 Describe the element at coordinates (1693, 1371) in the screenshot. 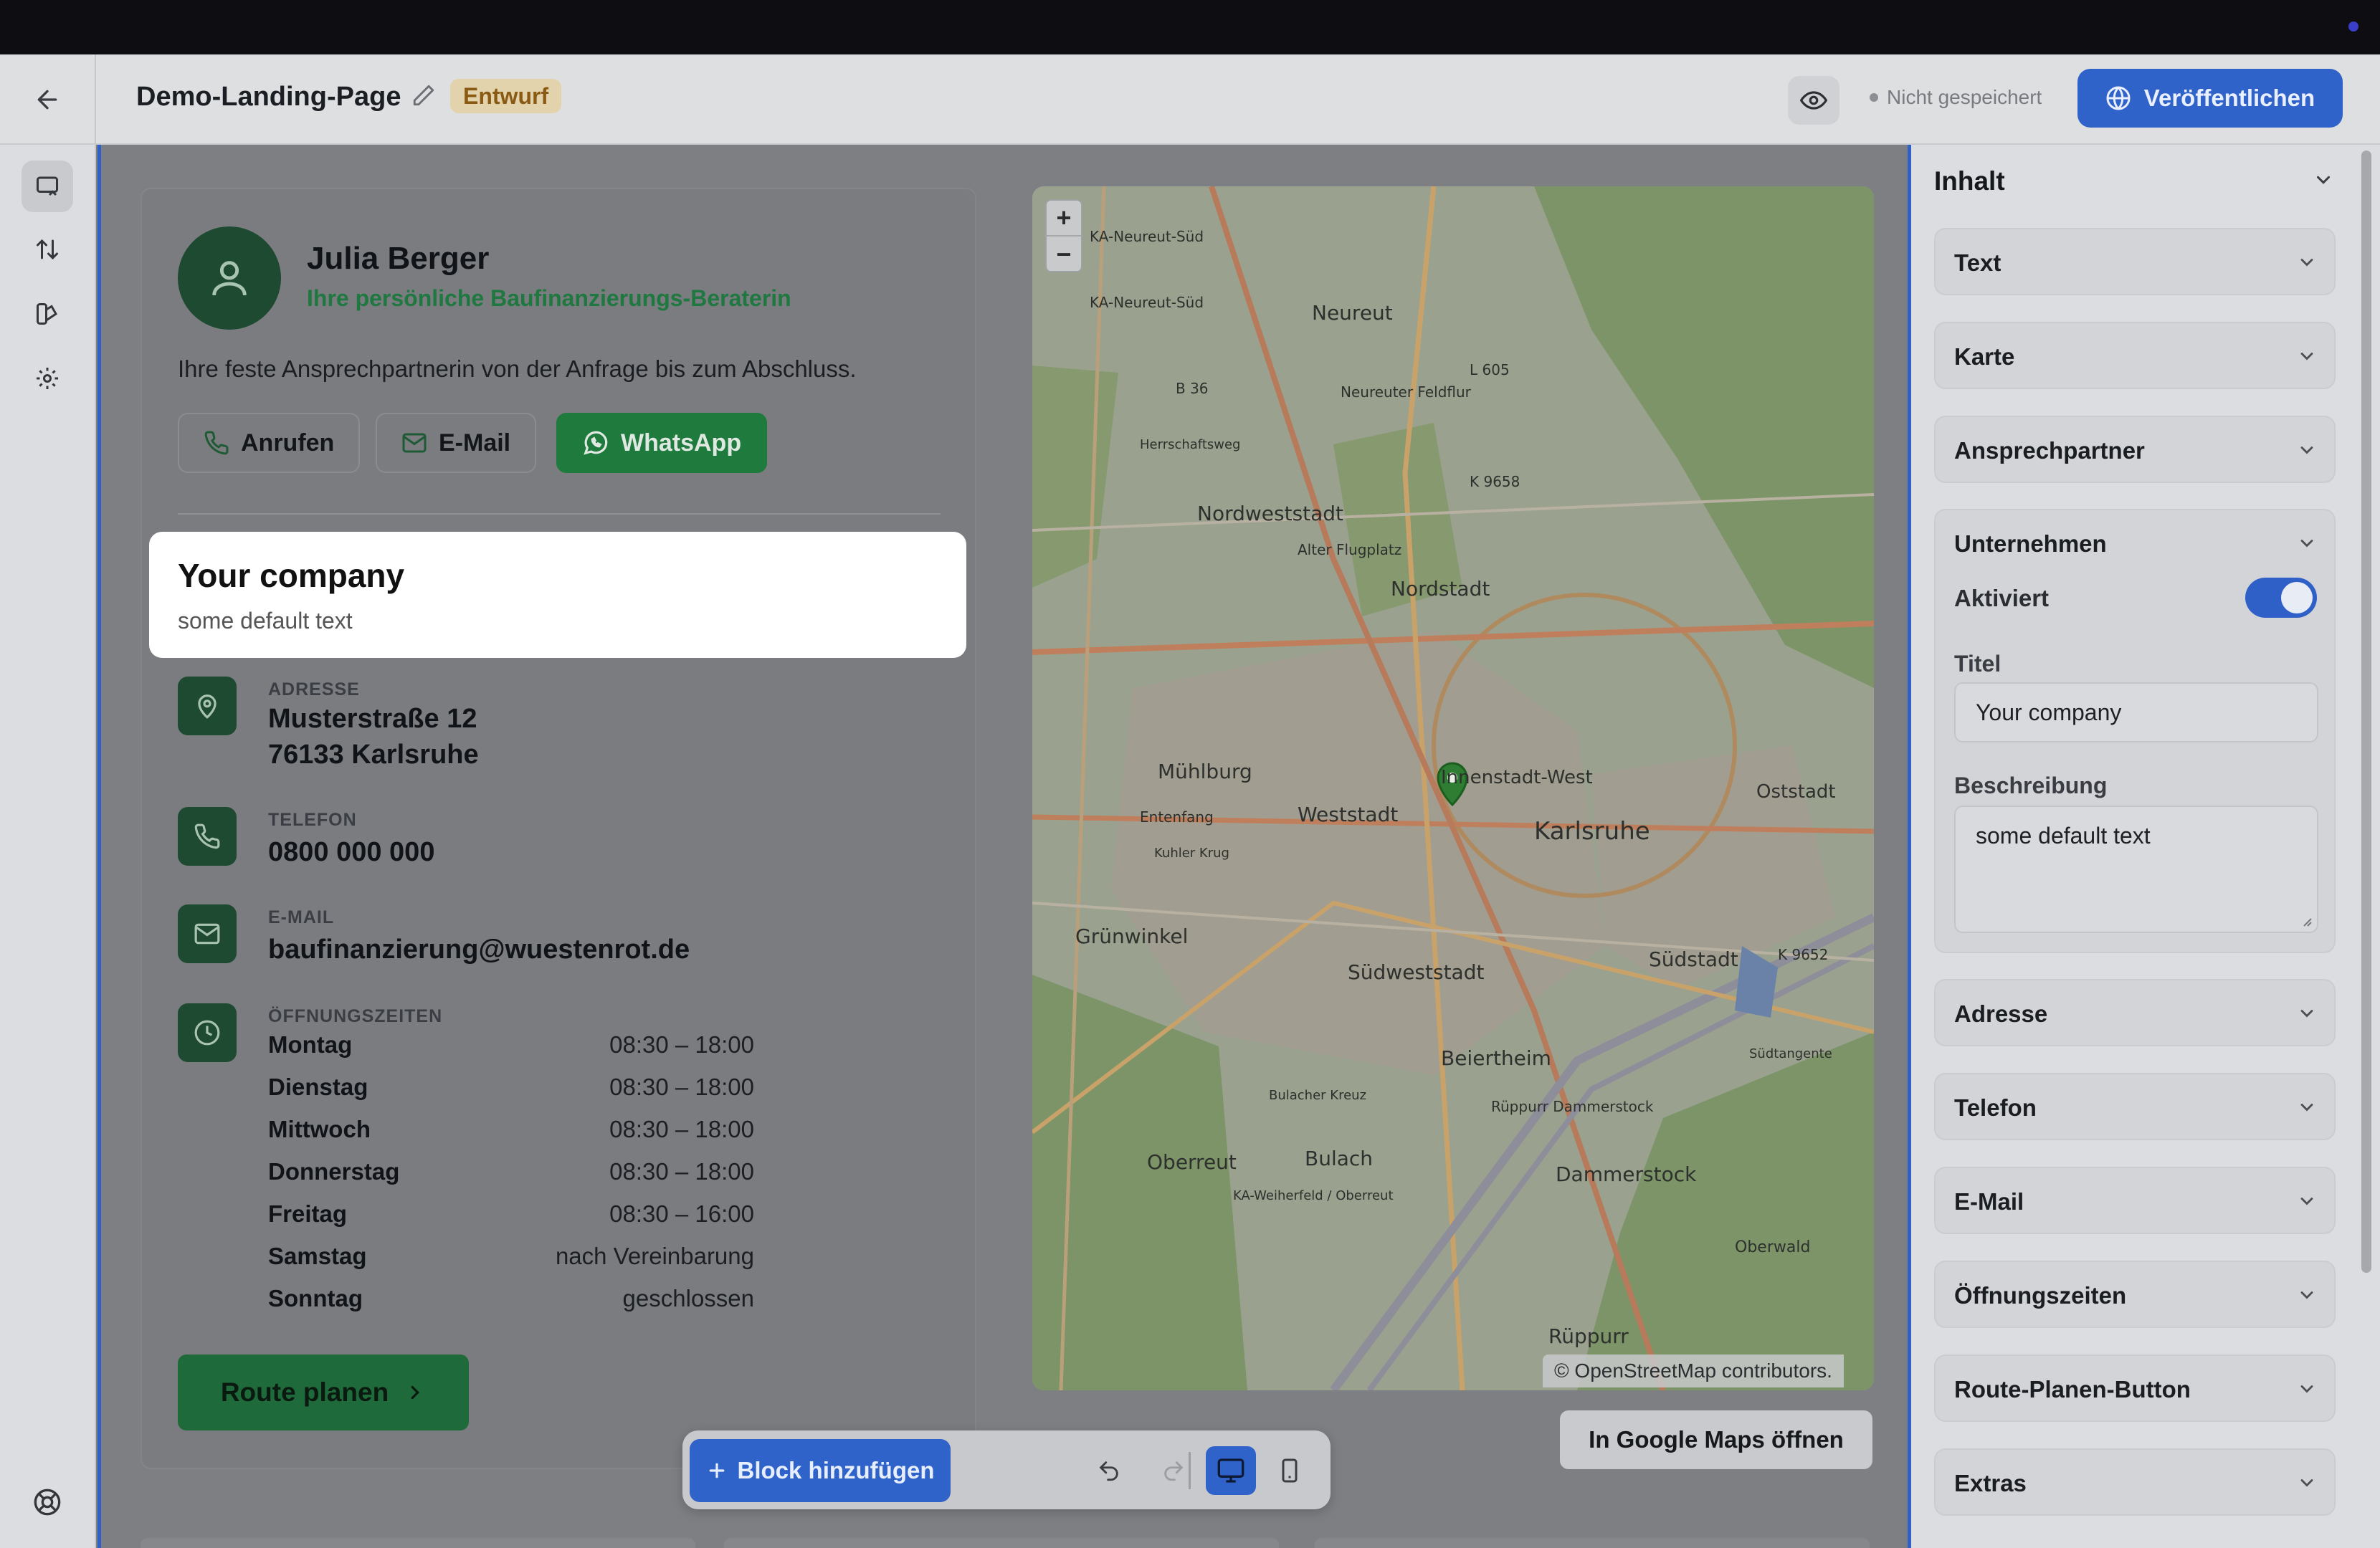

I see `map-attribution: © OpenStreetMap contributors.` at that location.